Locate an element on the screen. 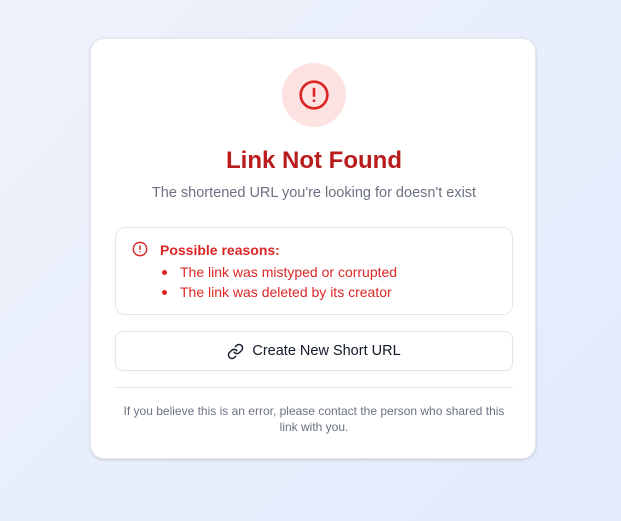  create-button-label: Create New Short URL is located at coordinates (326, 351).